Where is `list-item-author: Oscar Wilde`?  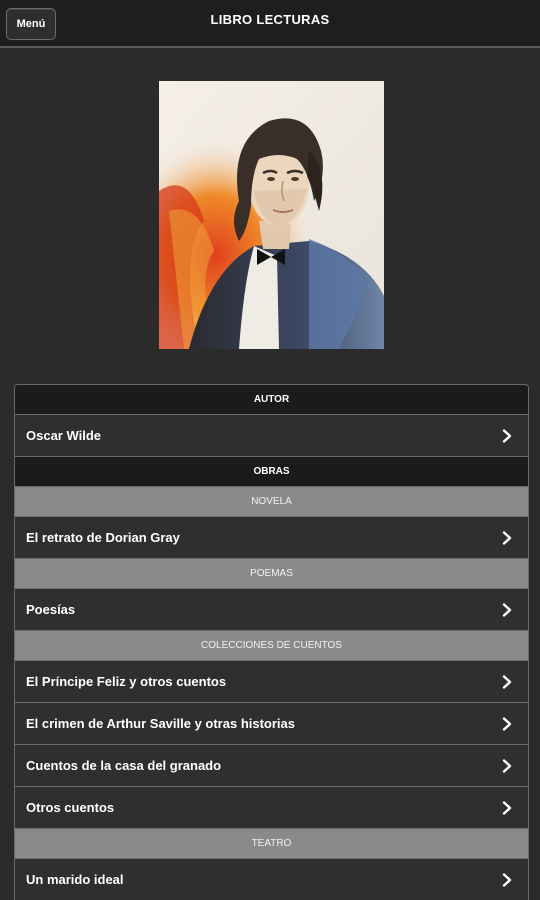
list-item-author: Oscar Wilde is located at coordinates (271, 436).